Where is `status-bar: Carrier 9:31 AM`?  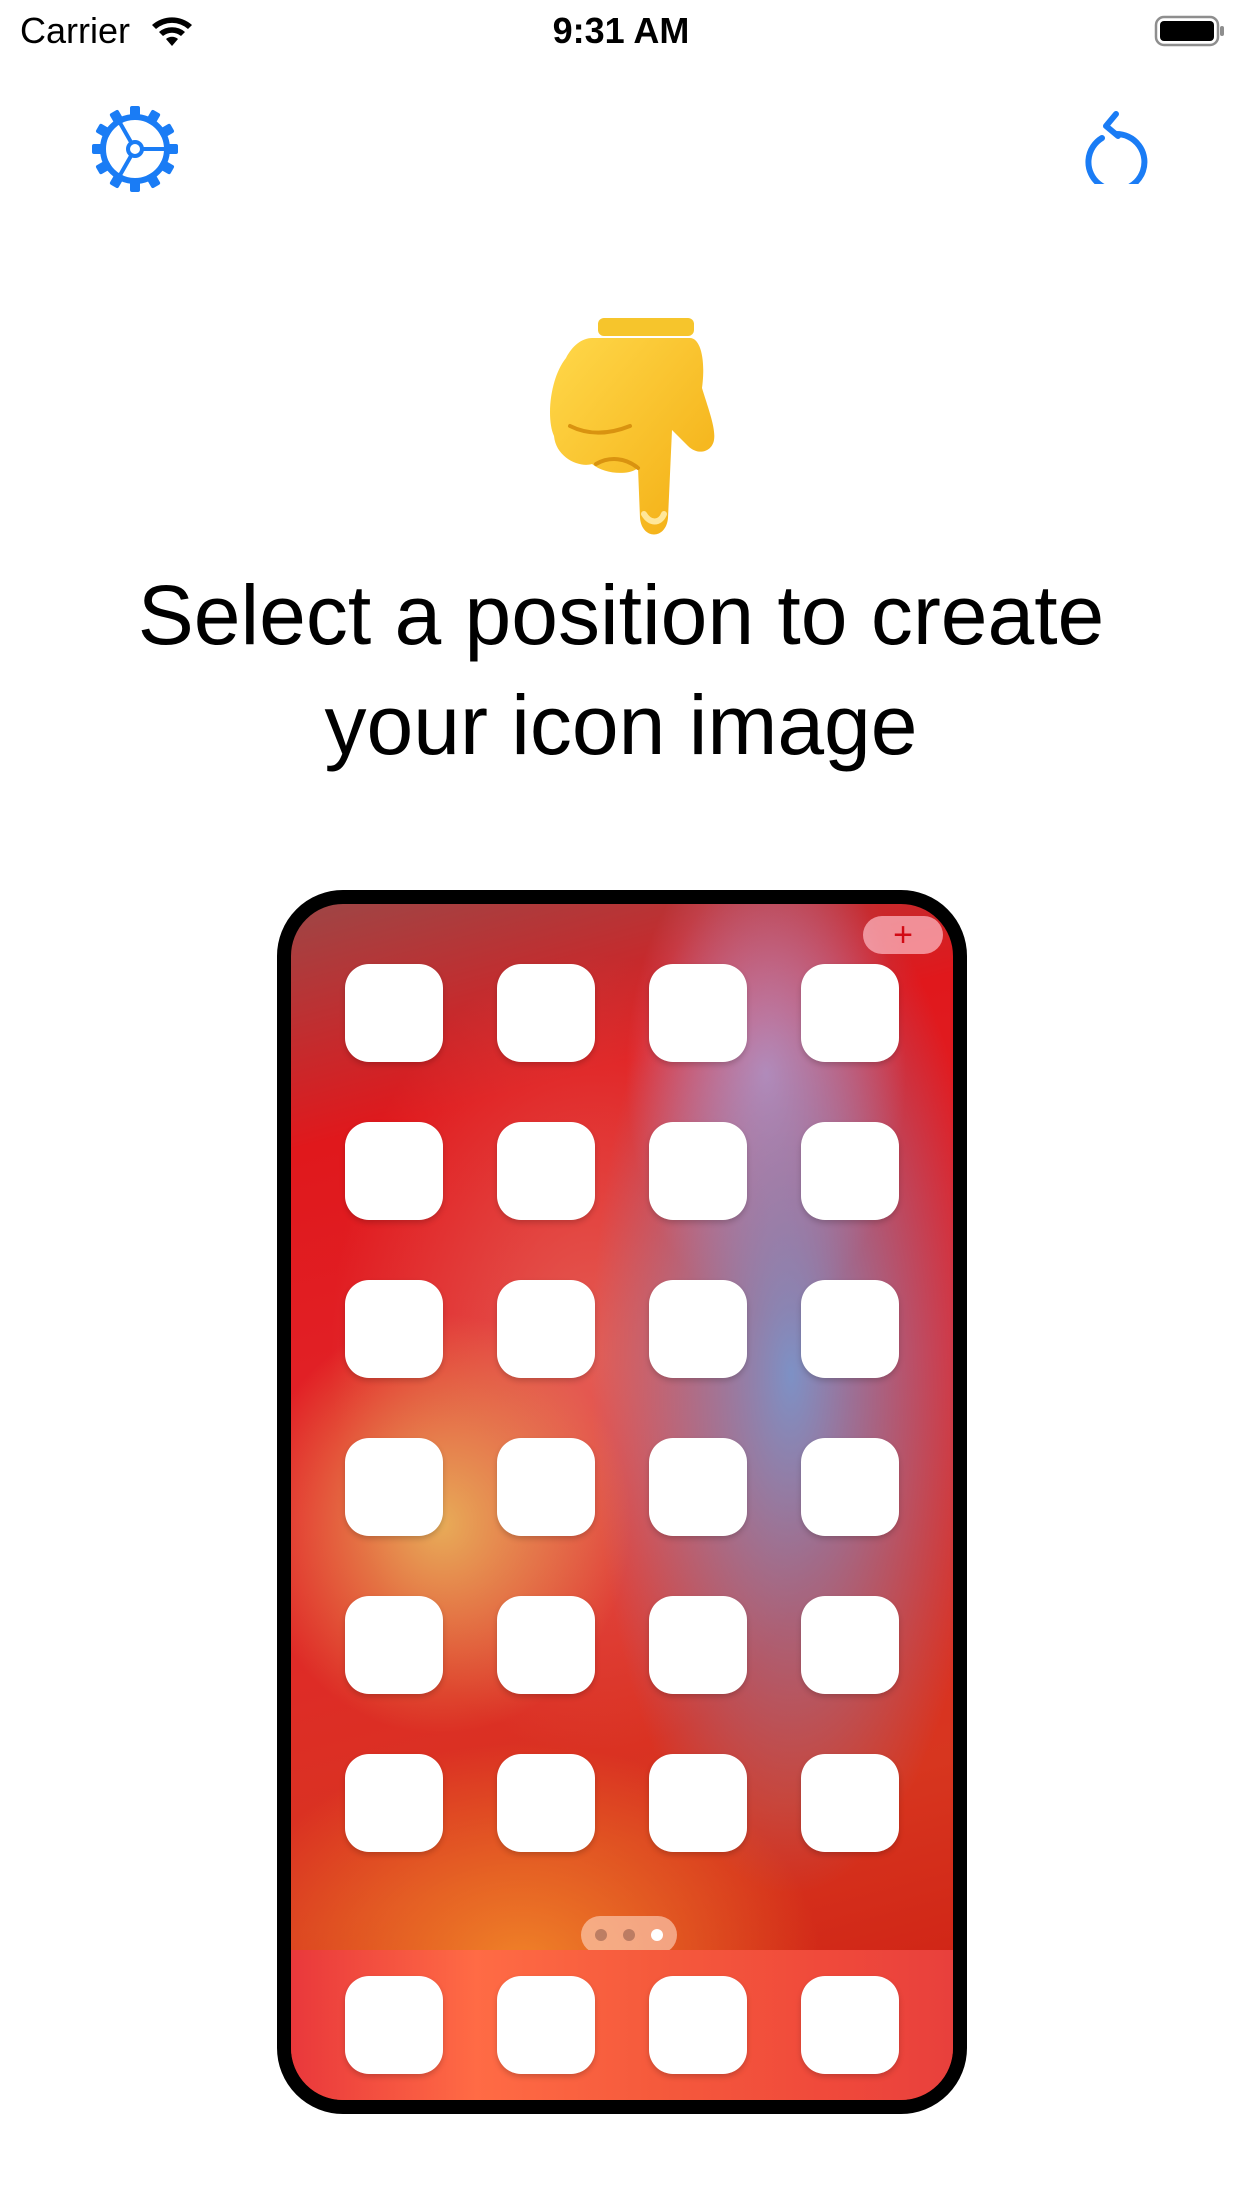 status-bar: Carrier 9:31 AM is located at coordinates (621, 31).